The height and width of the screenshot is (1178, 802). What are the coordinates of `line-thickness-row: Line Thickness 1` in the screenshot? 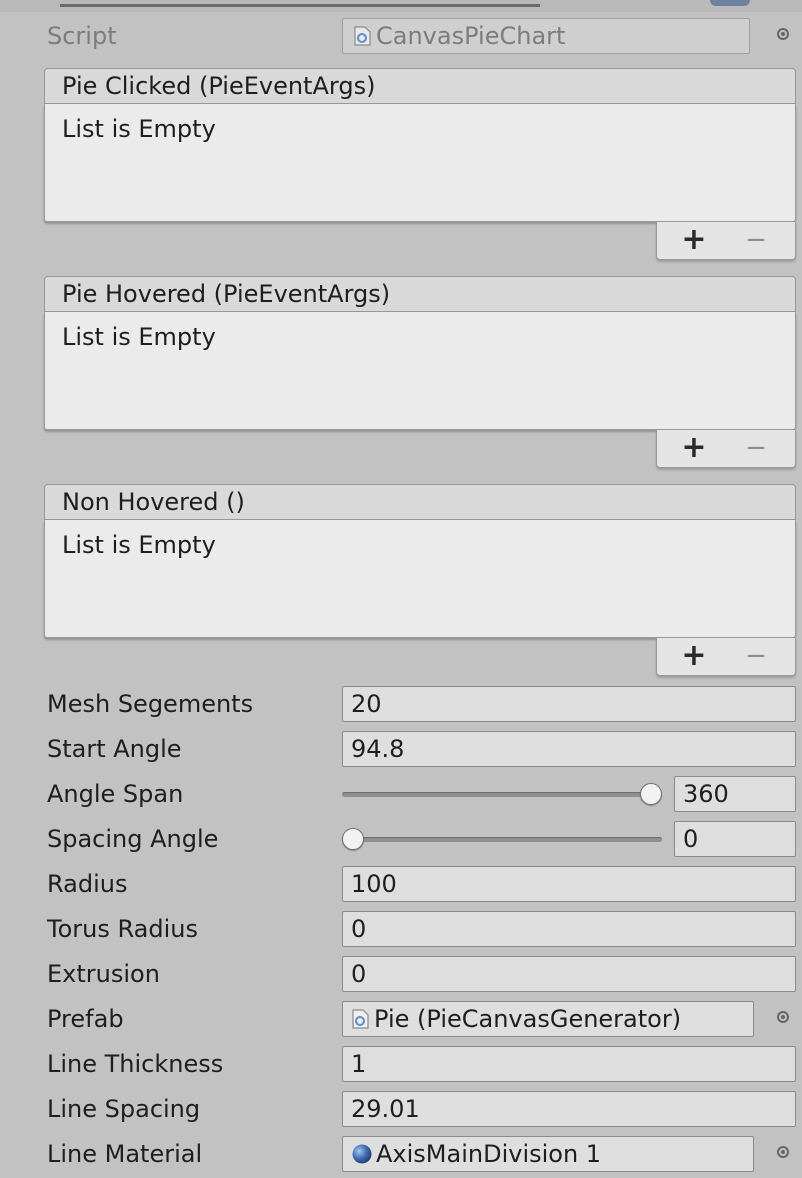 It's located at (401, 1064).